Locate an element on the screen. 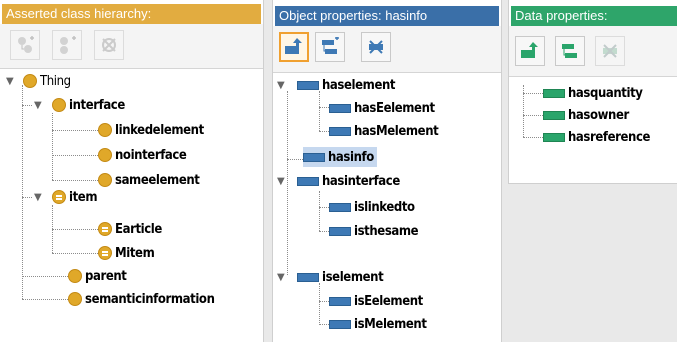 This screenshot has width=677, height=342. tree-node-mitem: Mitem is located at coordinates (126, 253).